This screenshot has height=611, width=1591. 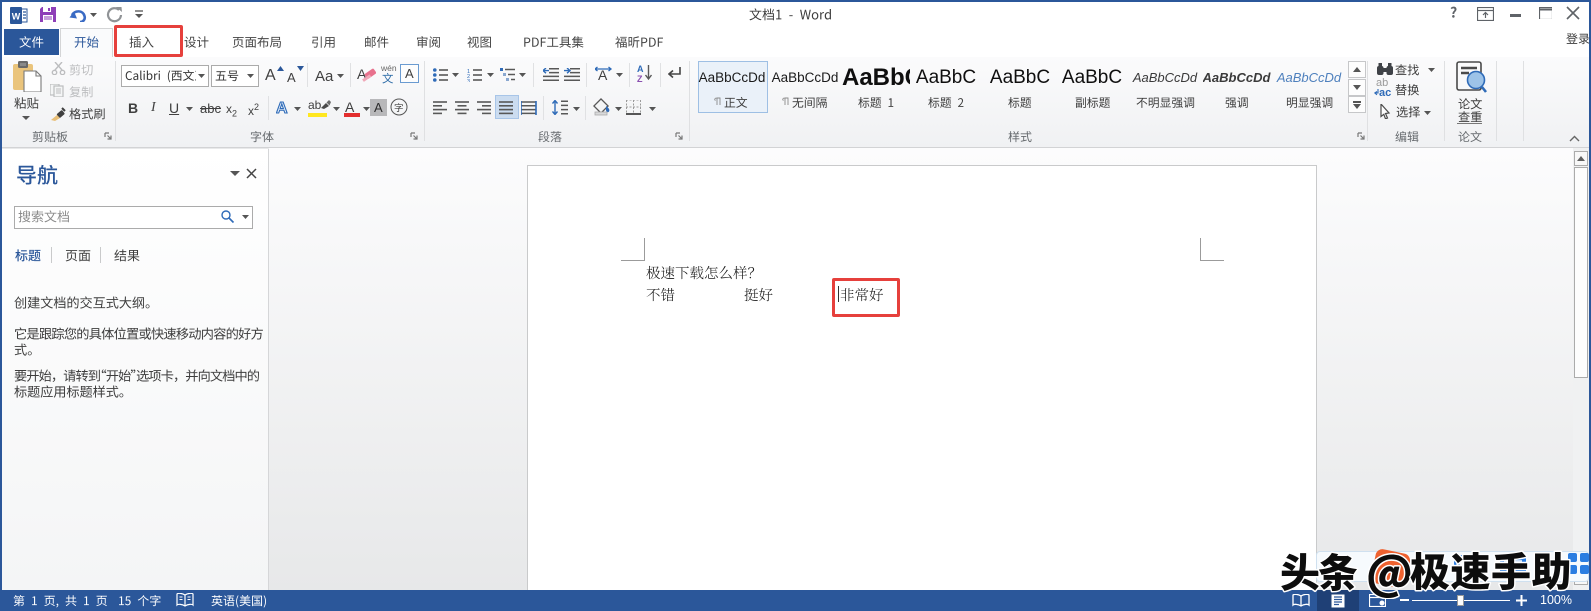 I want to click on svg-text: 3, so click(x=468, y=80).